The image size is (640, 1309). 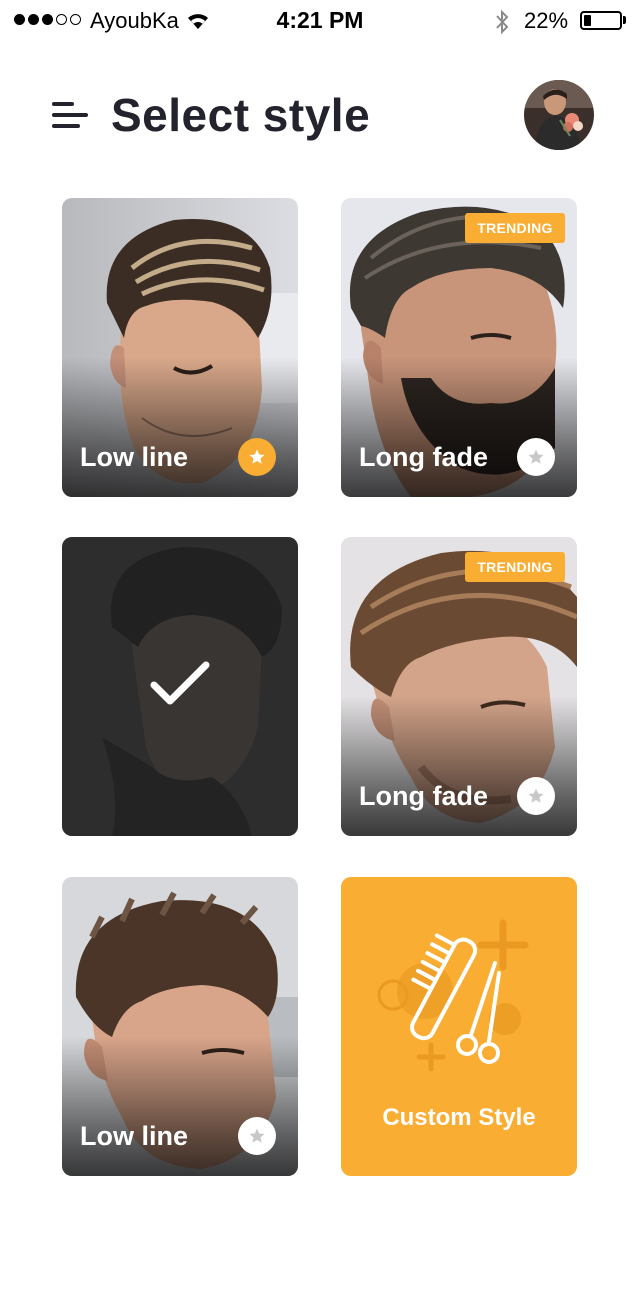 I want to click on style-card-selected, so click(x=180, y=686).